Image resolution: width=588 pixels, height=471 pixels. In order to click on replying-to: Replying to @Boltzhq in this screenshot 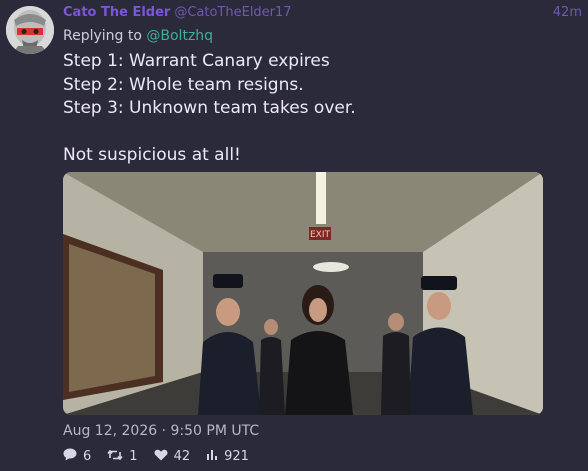, I will do `click(138, 36)`.